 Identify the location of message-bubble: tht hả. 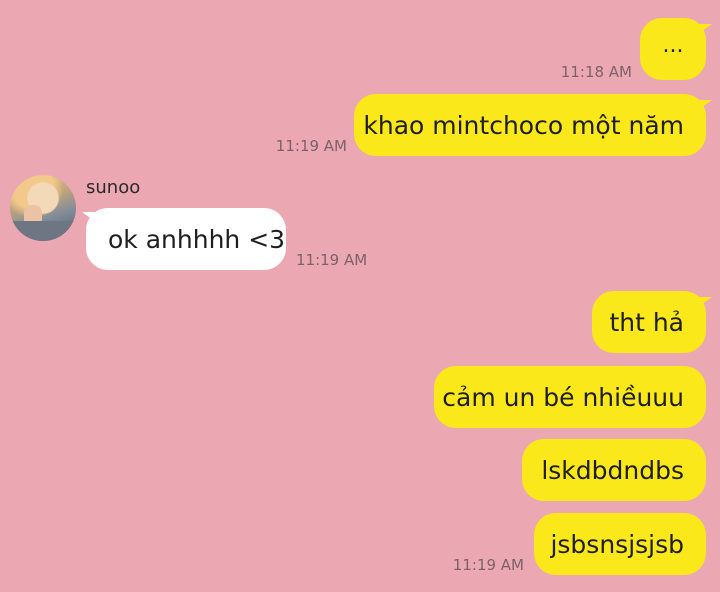
(649, 322).